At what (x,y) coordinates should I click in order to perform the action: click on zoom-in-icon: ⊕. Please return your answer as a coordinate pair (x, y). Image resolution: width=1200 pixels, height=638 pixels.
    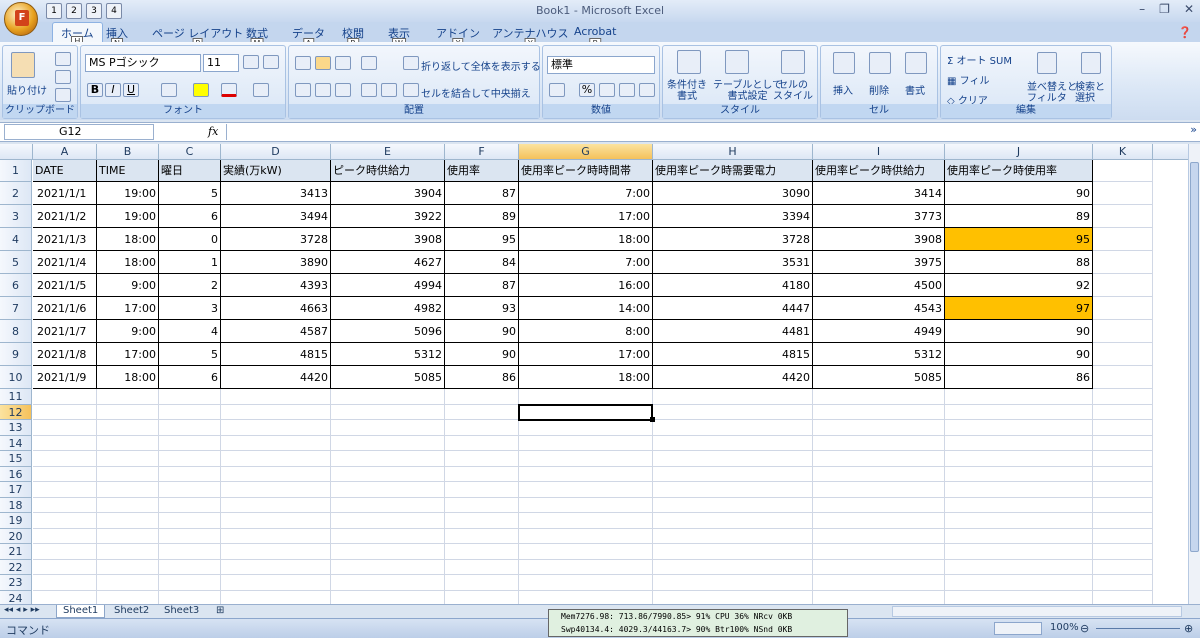
    Looking at the image, I should click on (1188, 628).